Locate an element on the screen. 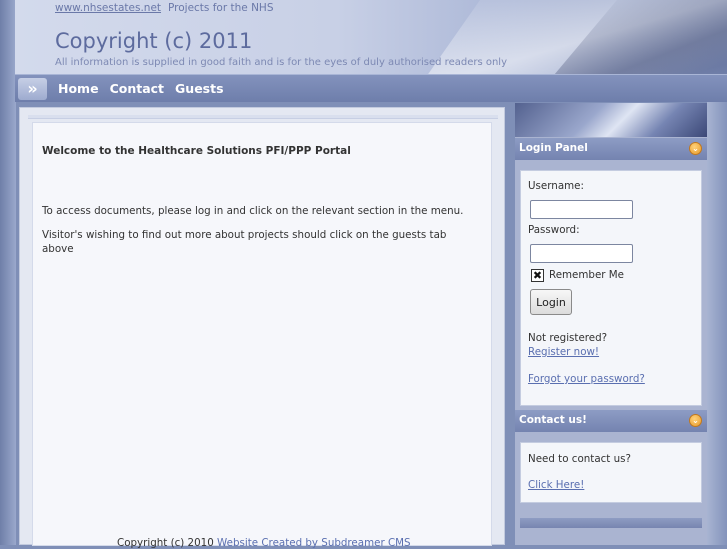  nav-item-home: Home is located at coordinates (78, 88).